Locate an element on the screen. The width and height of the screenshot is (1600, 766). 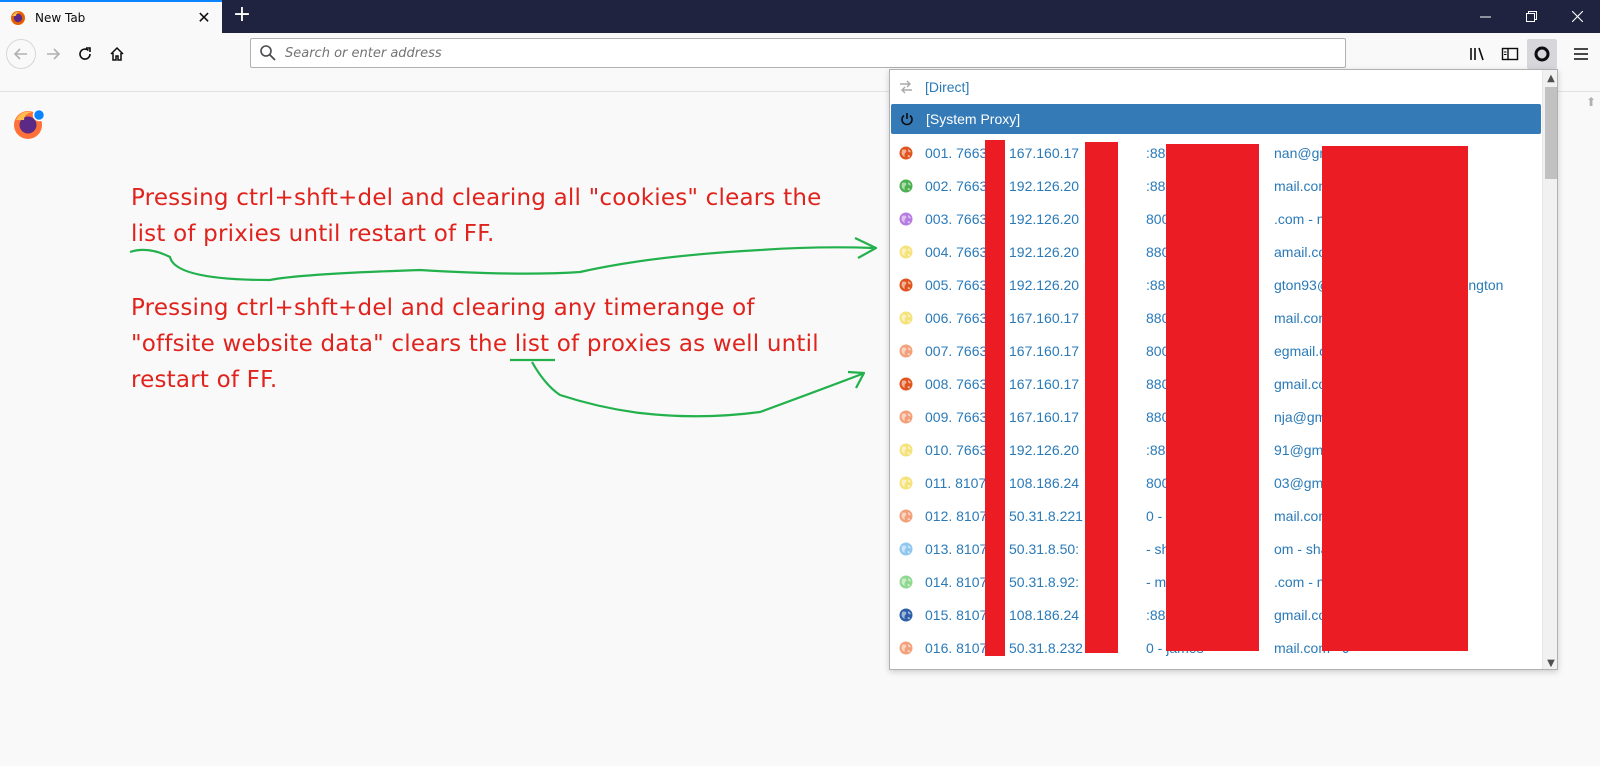
window-restore-button is located at coordinates (1531, 16).